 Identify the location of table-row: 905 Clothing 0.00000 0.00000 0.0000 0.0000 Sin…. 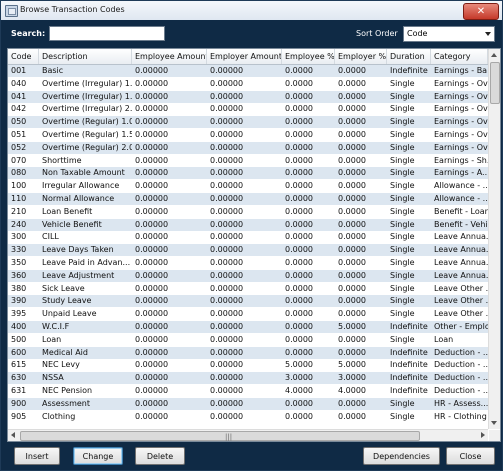
(248, 417).